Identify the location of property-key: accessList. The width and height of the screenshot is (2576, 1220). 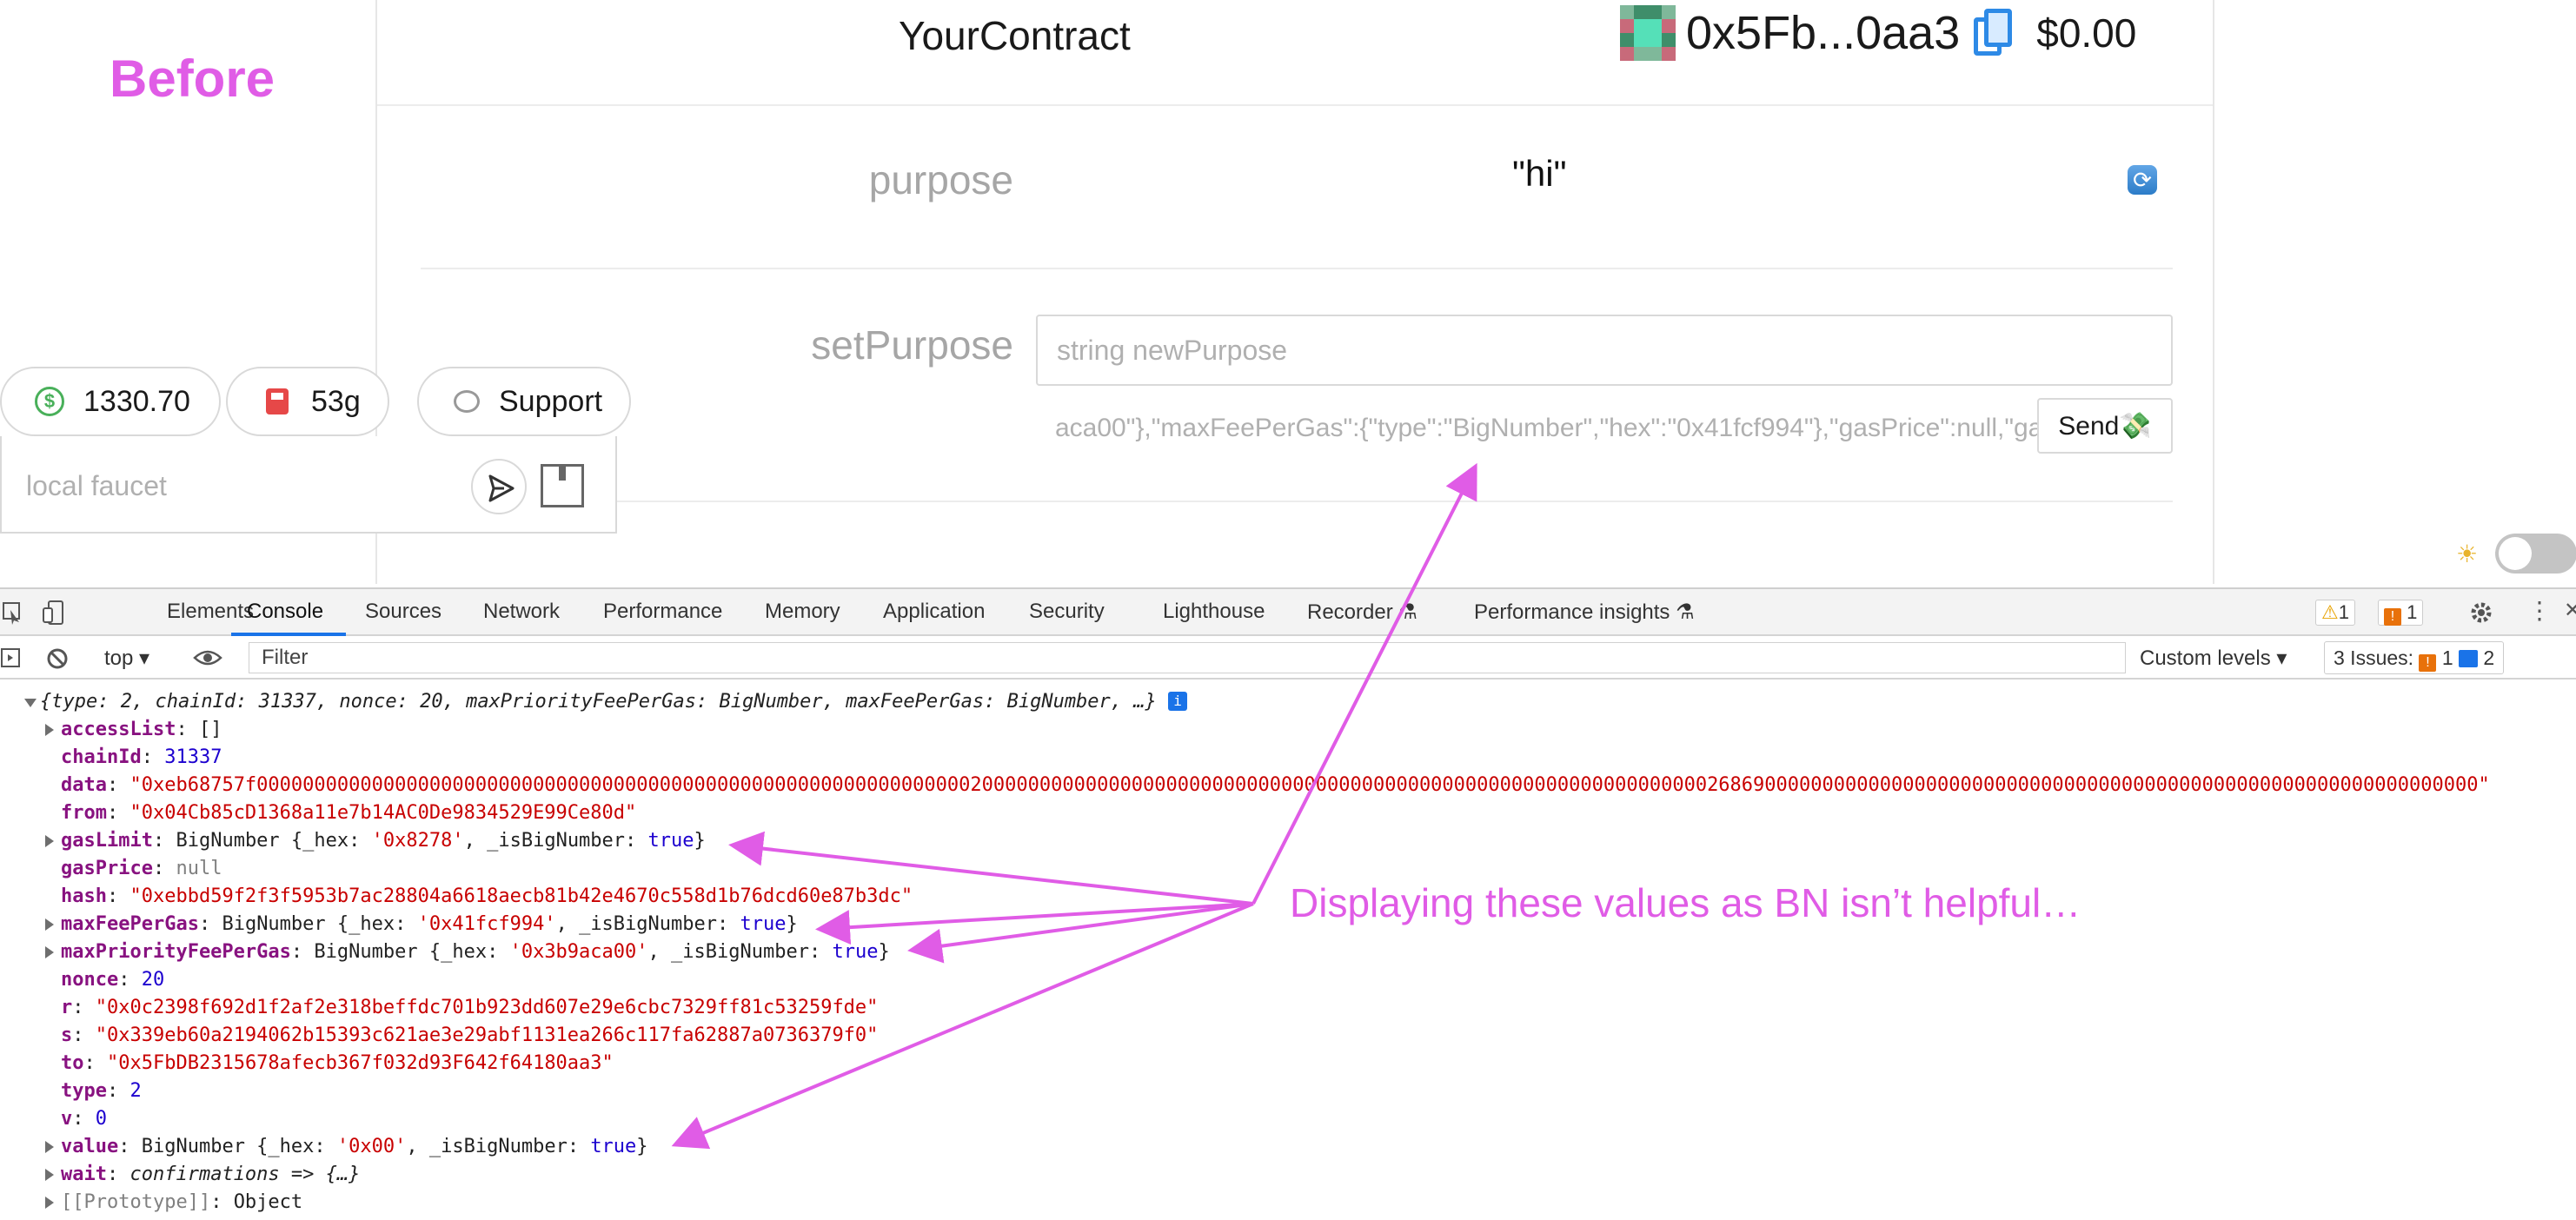
(118, 729).